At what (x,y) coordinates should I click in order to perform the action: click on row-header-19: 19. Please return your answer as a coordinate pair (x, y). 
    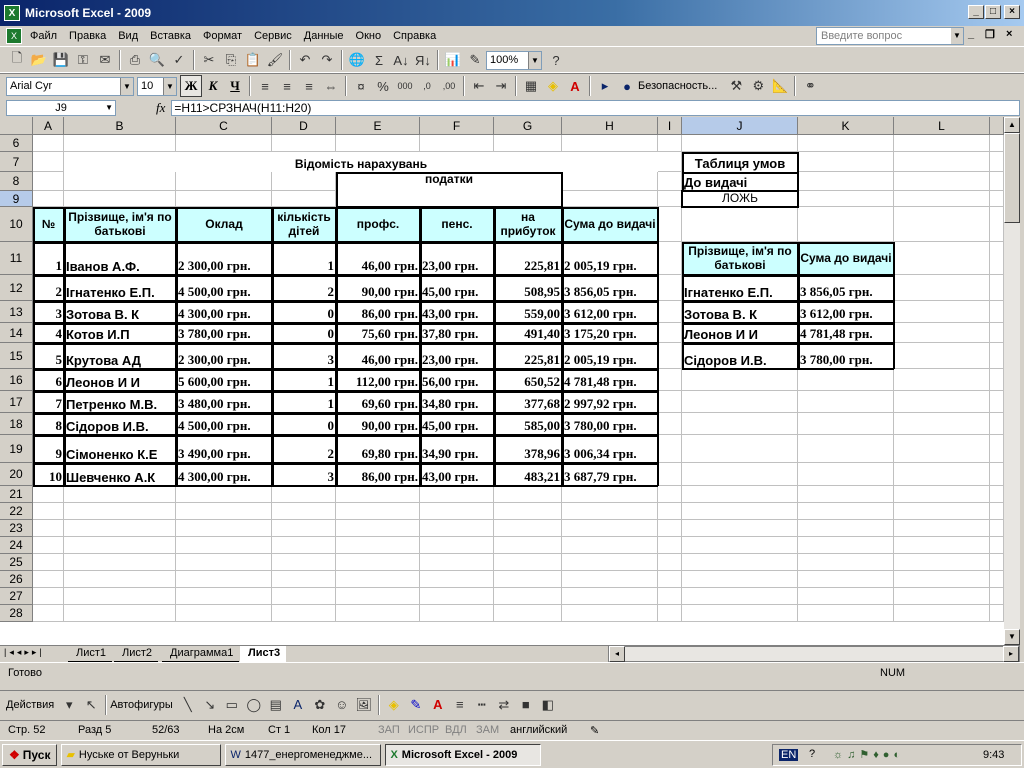
    Looking at the image, I should click on (16, 449).